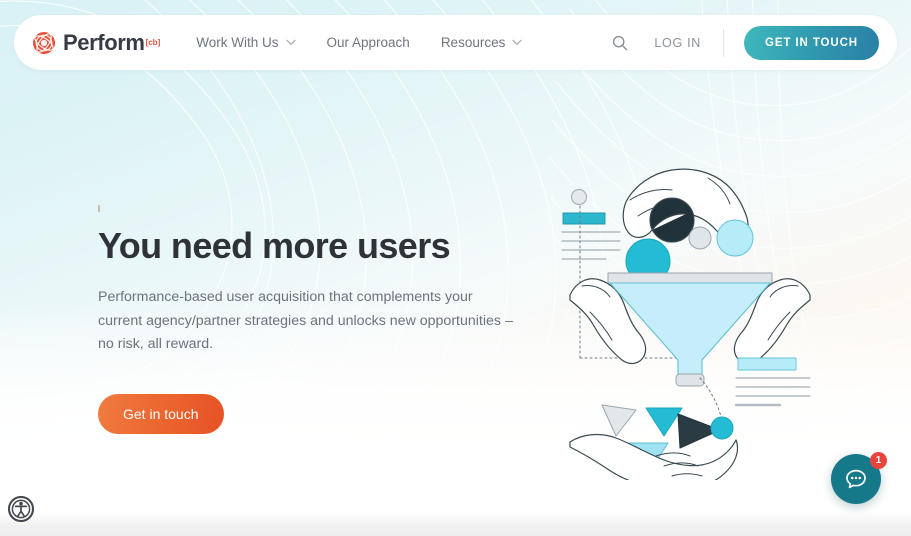 This screenshot has height=536, width=911. Describe the element at coordinates (274, 245) in the screenshot. I see `page-title: You need more users` at that location.